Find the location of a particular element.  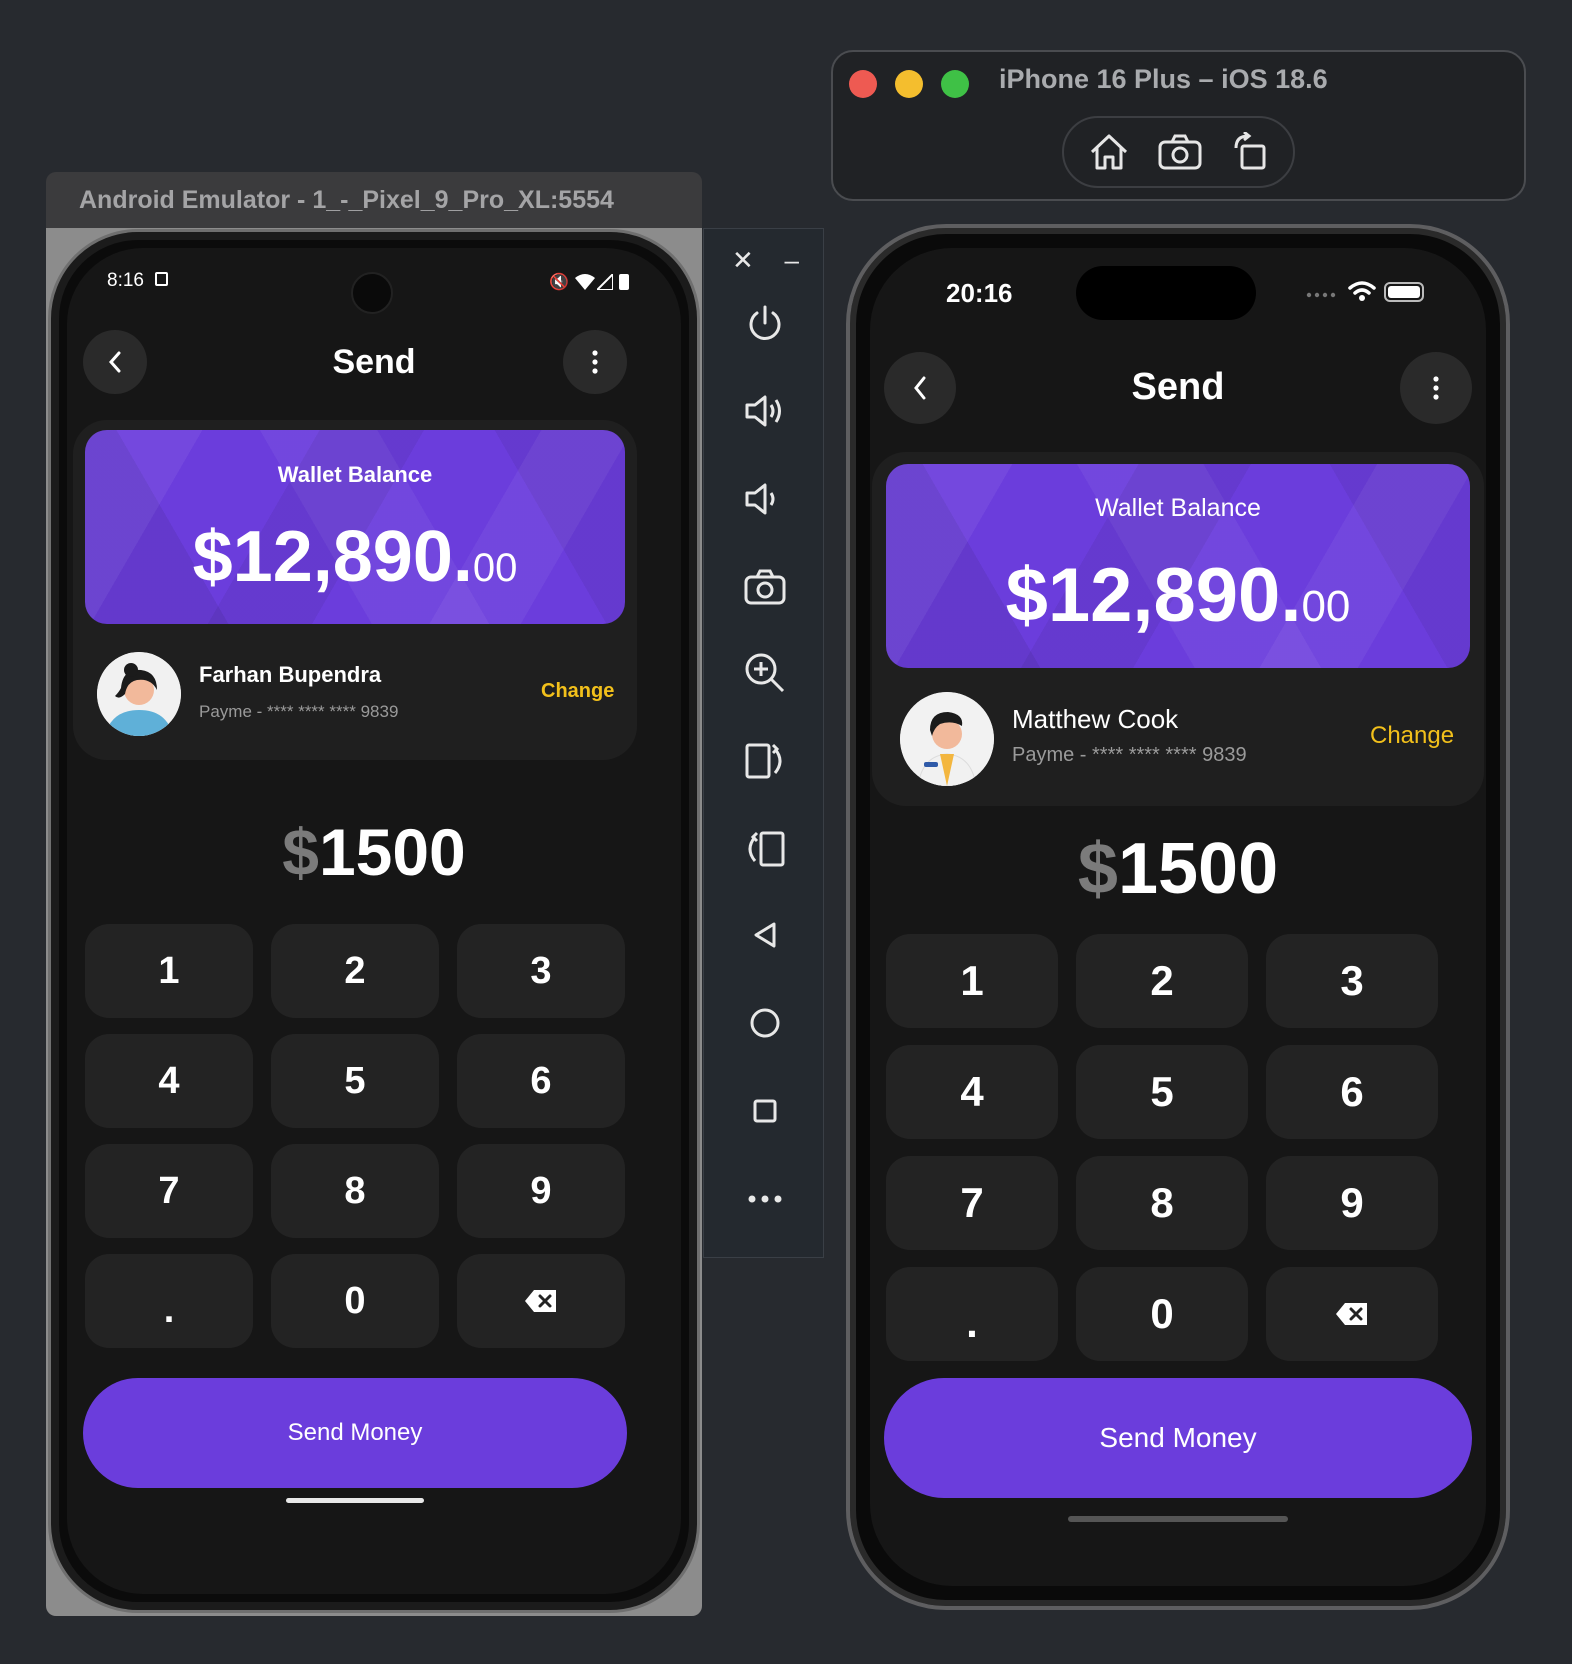

volume-down-button is located at coordinates (764, 499).